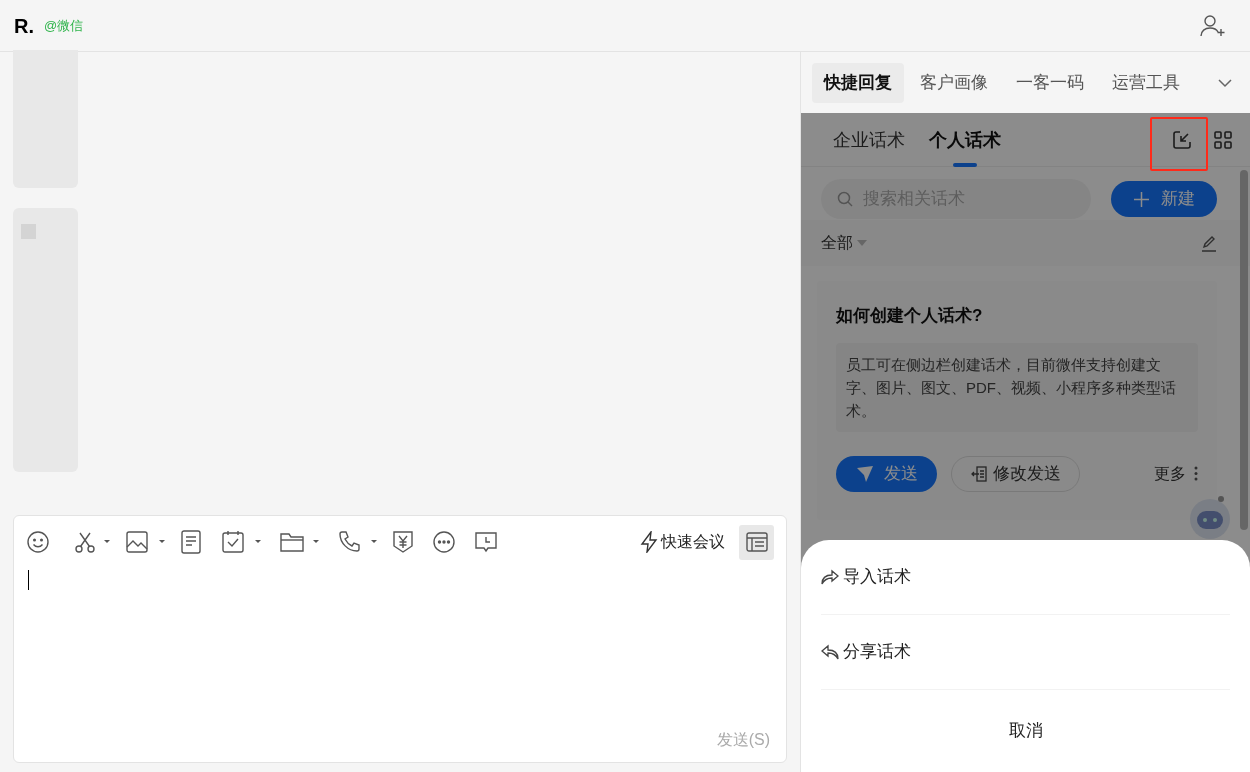  What do you see at coordinates (864, 473) in the screenshot?
I see `paper-plane-icon` at bounding box center [864, 473].